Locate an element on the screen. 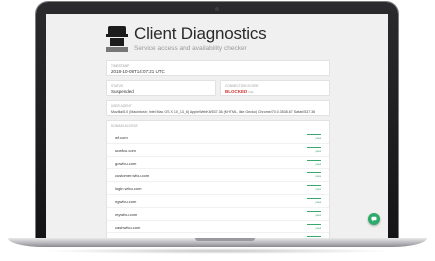 This screenshot has width=435, height=261. domain-row: wf.com pass is located at coordinates (218, 137).